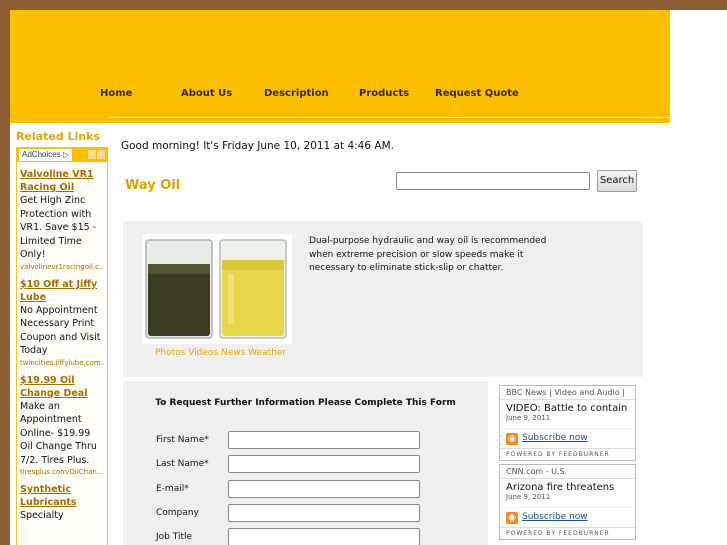 The height and width of the screenshot is (545, 727). Describe the element at coordinates (174, 537) in the screenshot. I see `job-title-label: Job Title` at that location.